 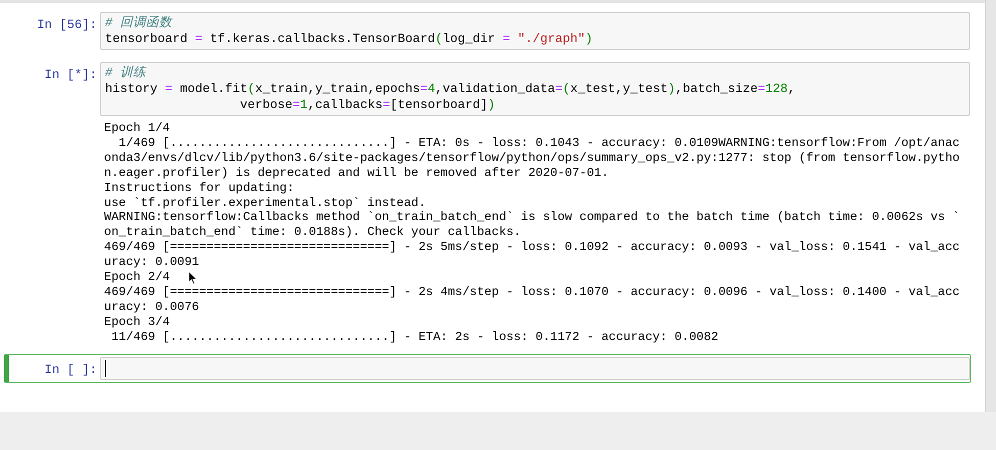 I want to click on output-line: 11/469 [..............................] - ETA: 2s - loss: 0.1172 - accuracy: 0.0082, so click(x=414, y=337).